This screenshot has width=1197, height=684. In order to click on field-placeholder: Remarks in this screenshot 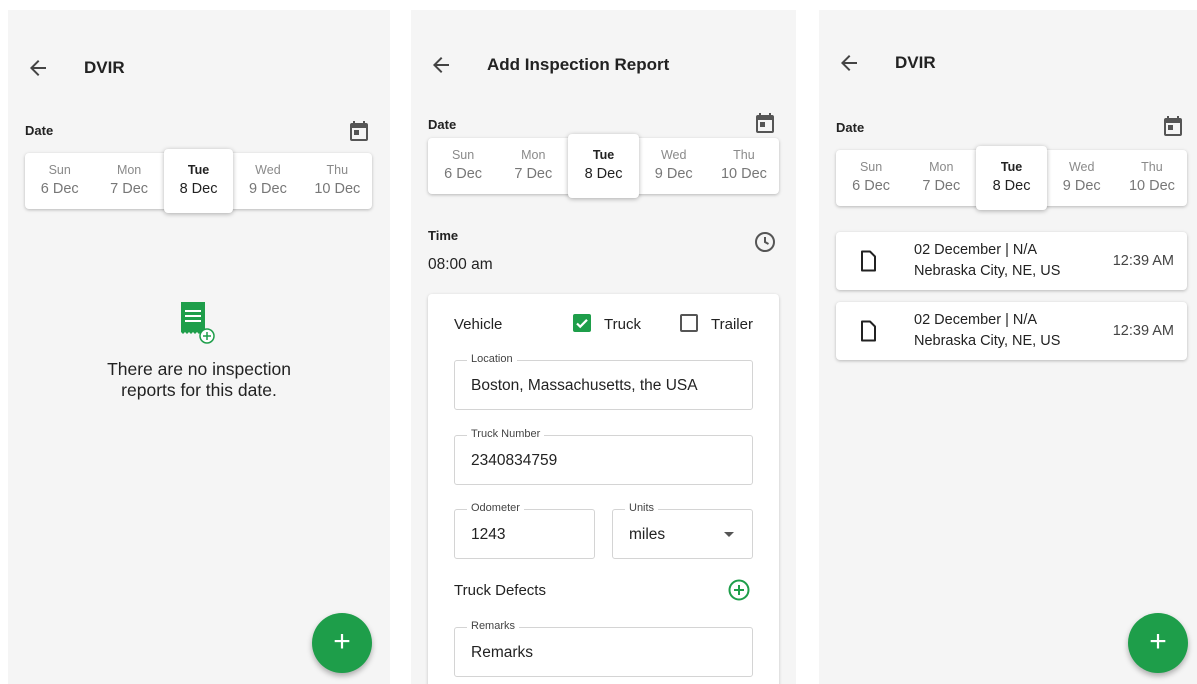, I will do `click(502, 652)`.